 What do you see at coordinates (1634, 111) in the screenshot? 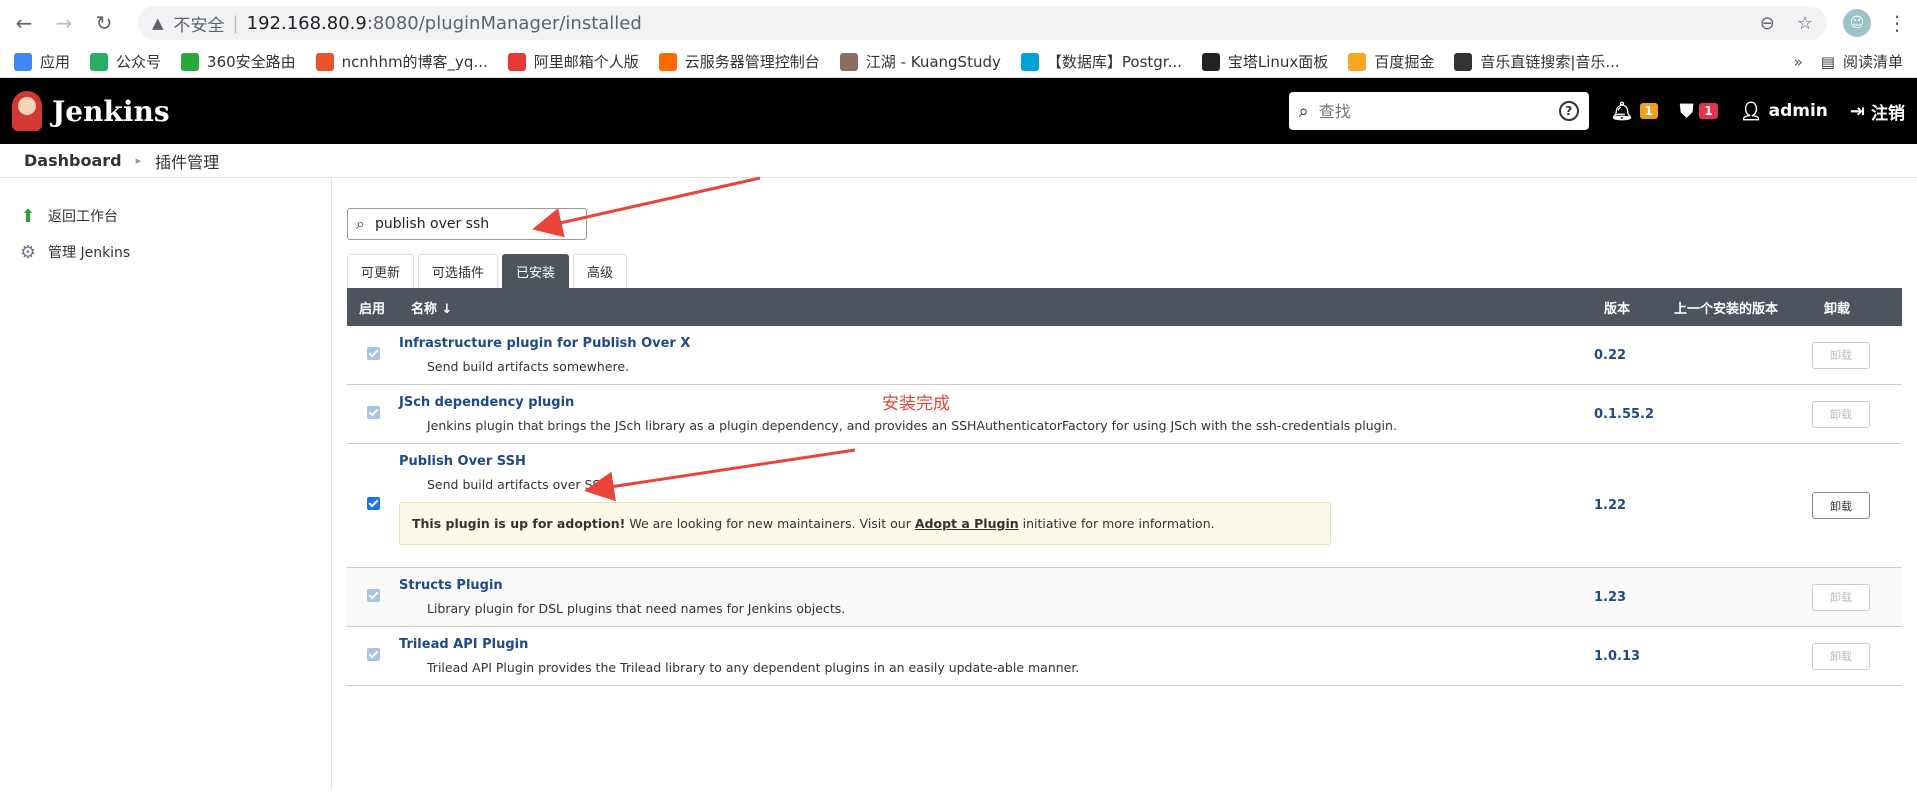
I see `notifications: 🔔︎ 1` at bounding box center [1634, 111].